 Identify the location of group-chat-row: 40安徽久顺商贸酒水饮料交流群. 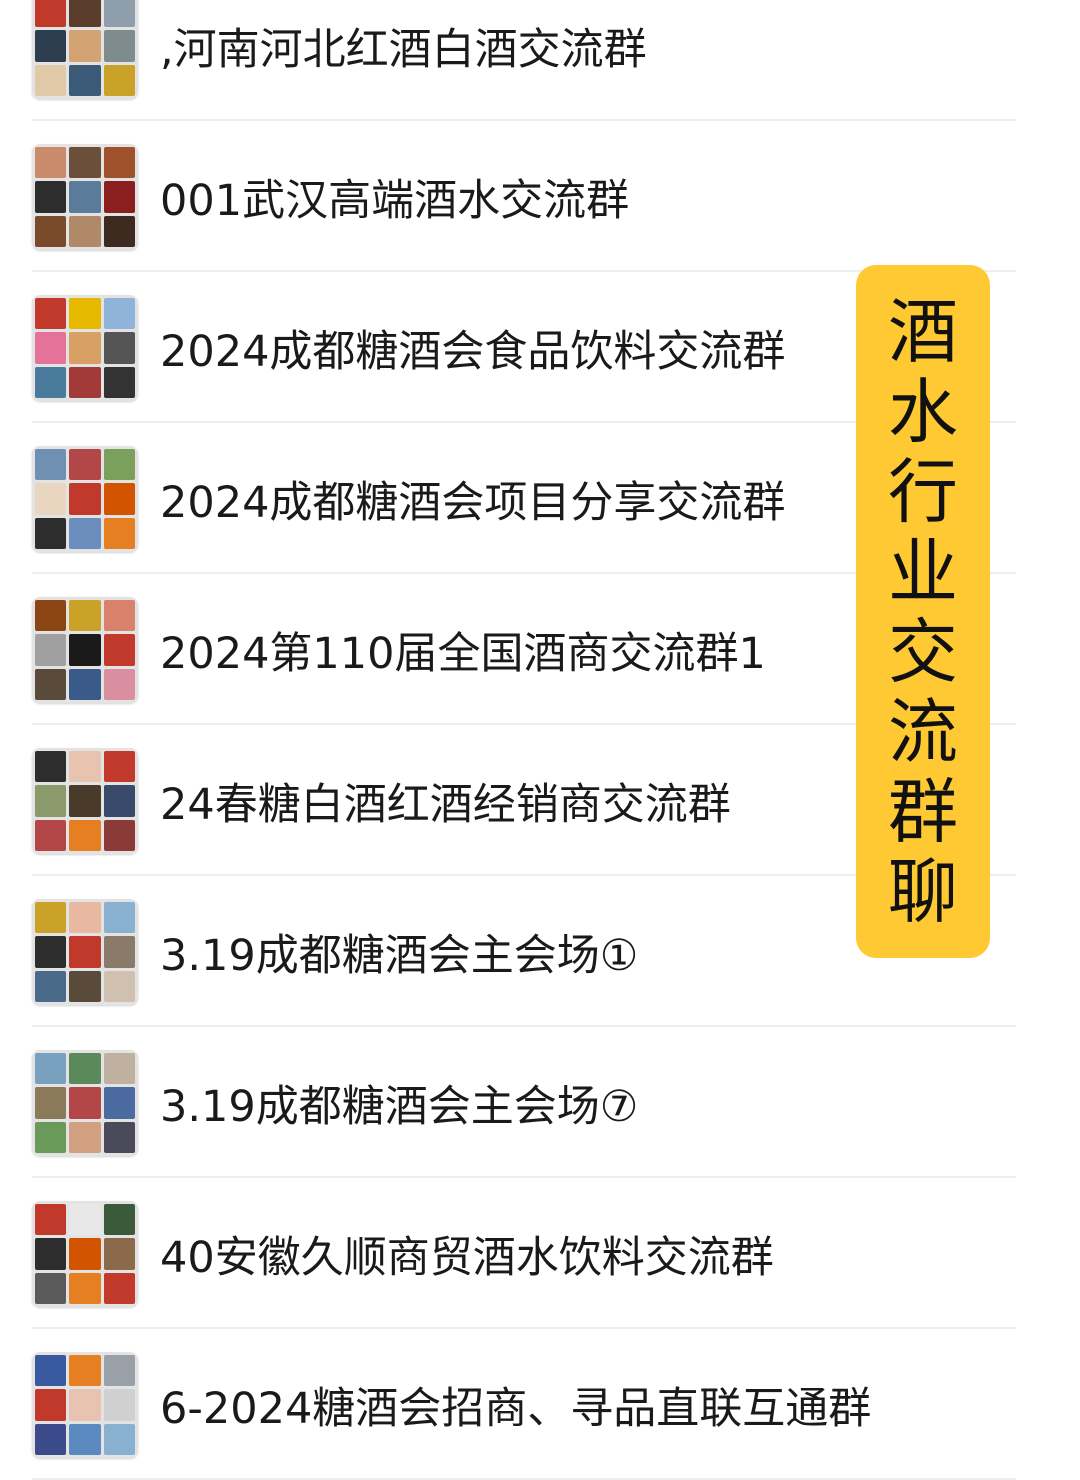
(540, 1253).